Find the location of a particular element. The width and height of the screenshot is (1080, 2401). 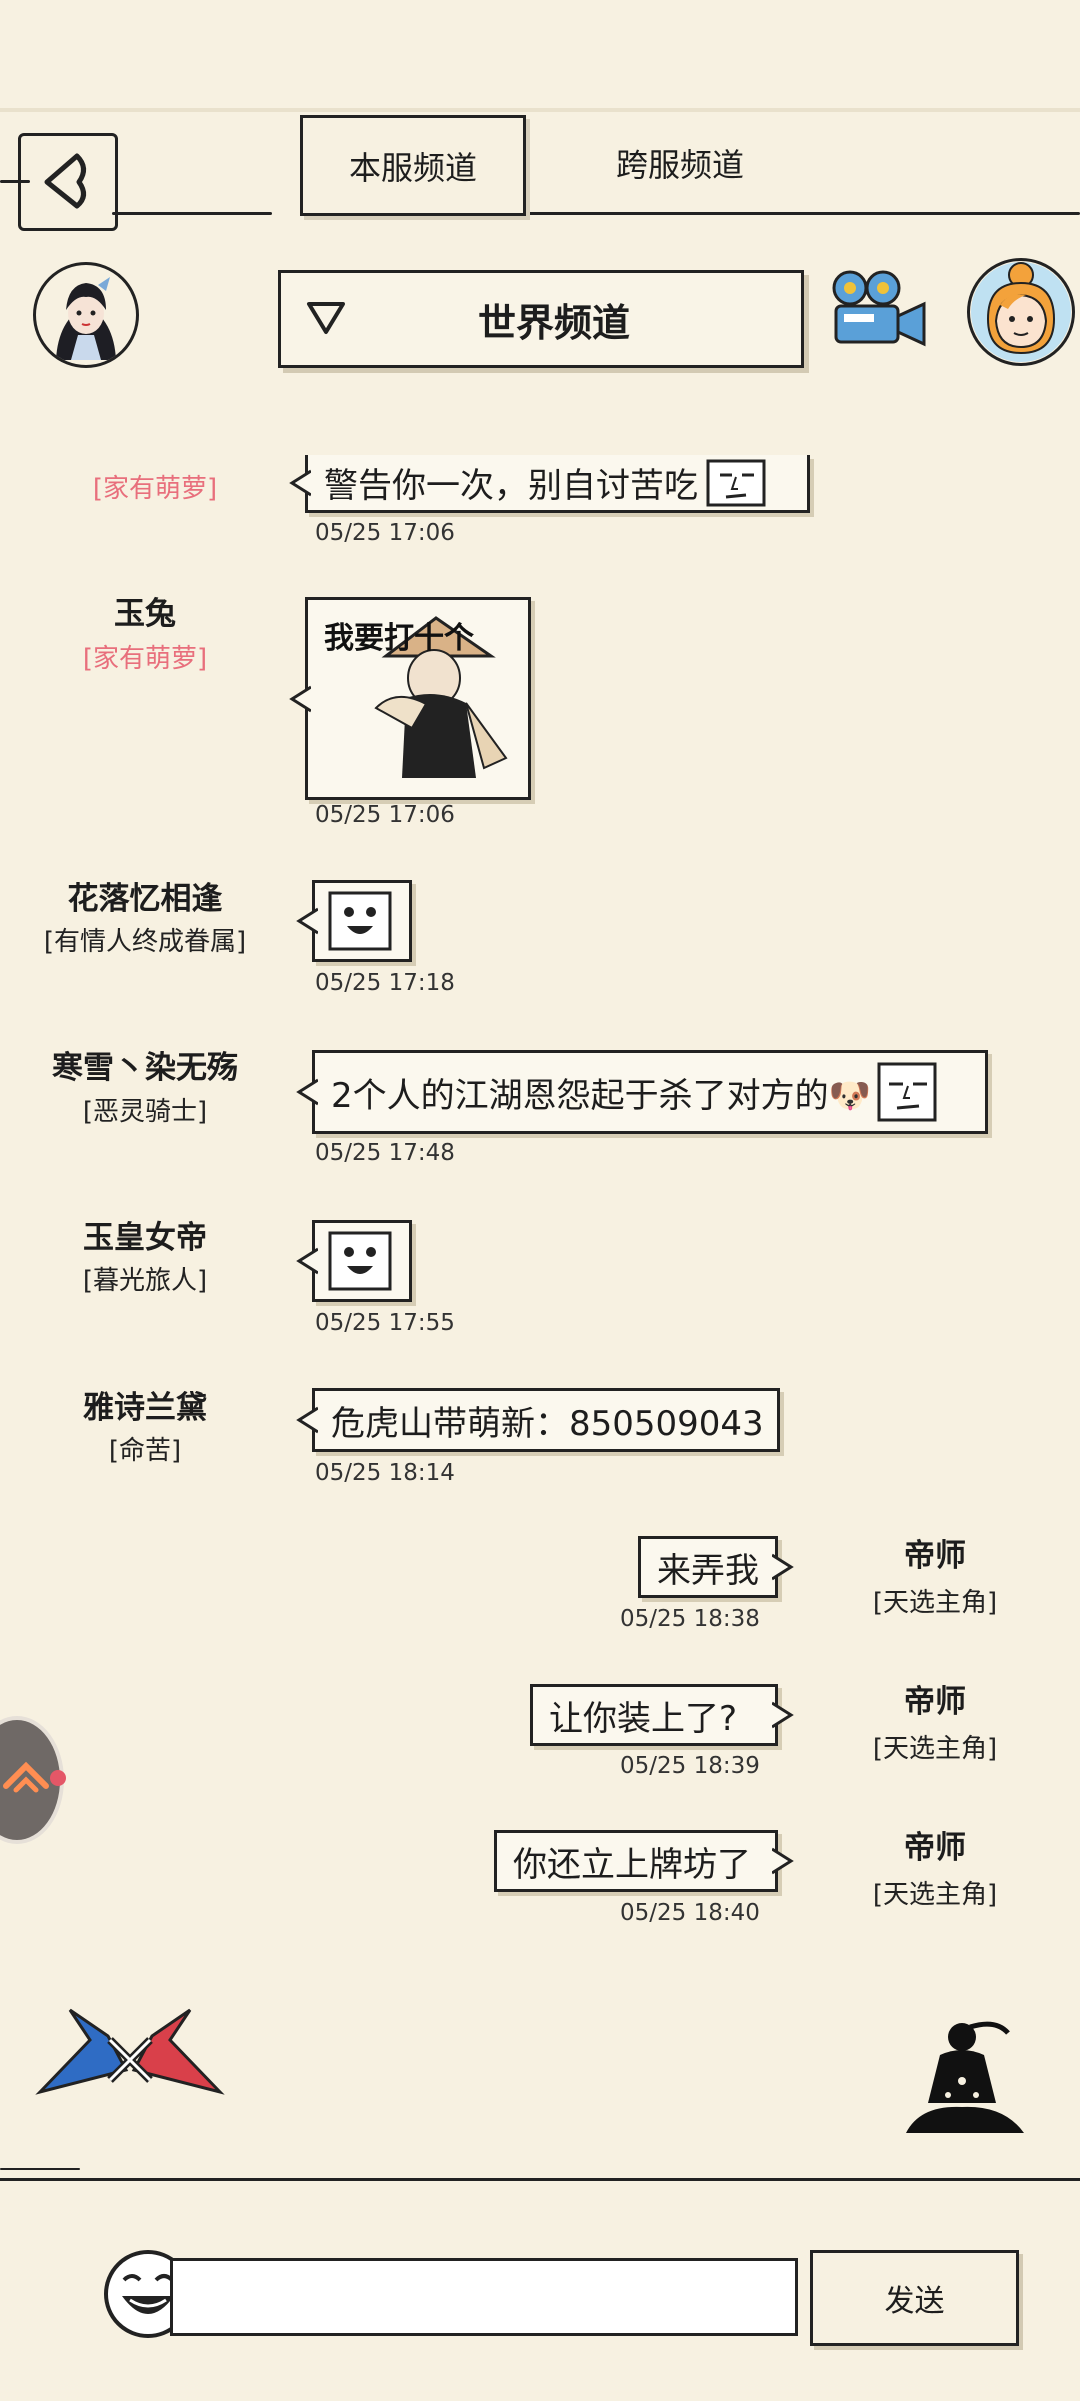

sticker-caption: 我要打十个 is located at coordinates (399, 638).